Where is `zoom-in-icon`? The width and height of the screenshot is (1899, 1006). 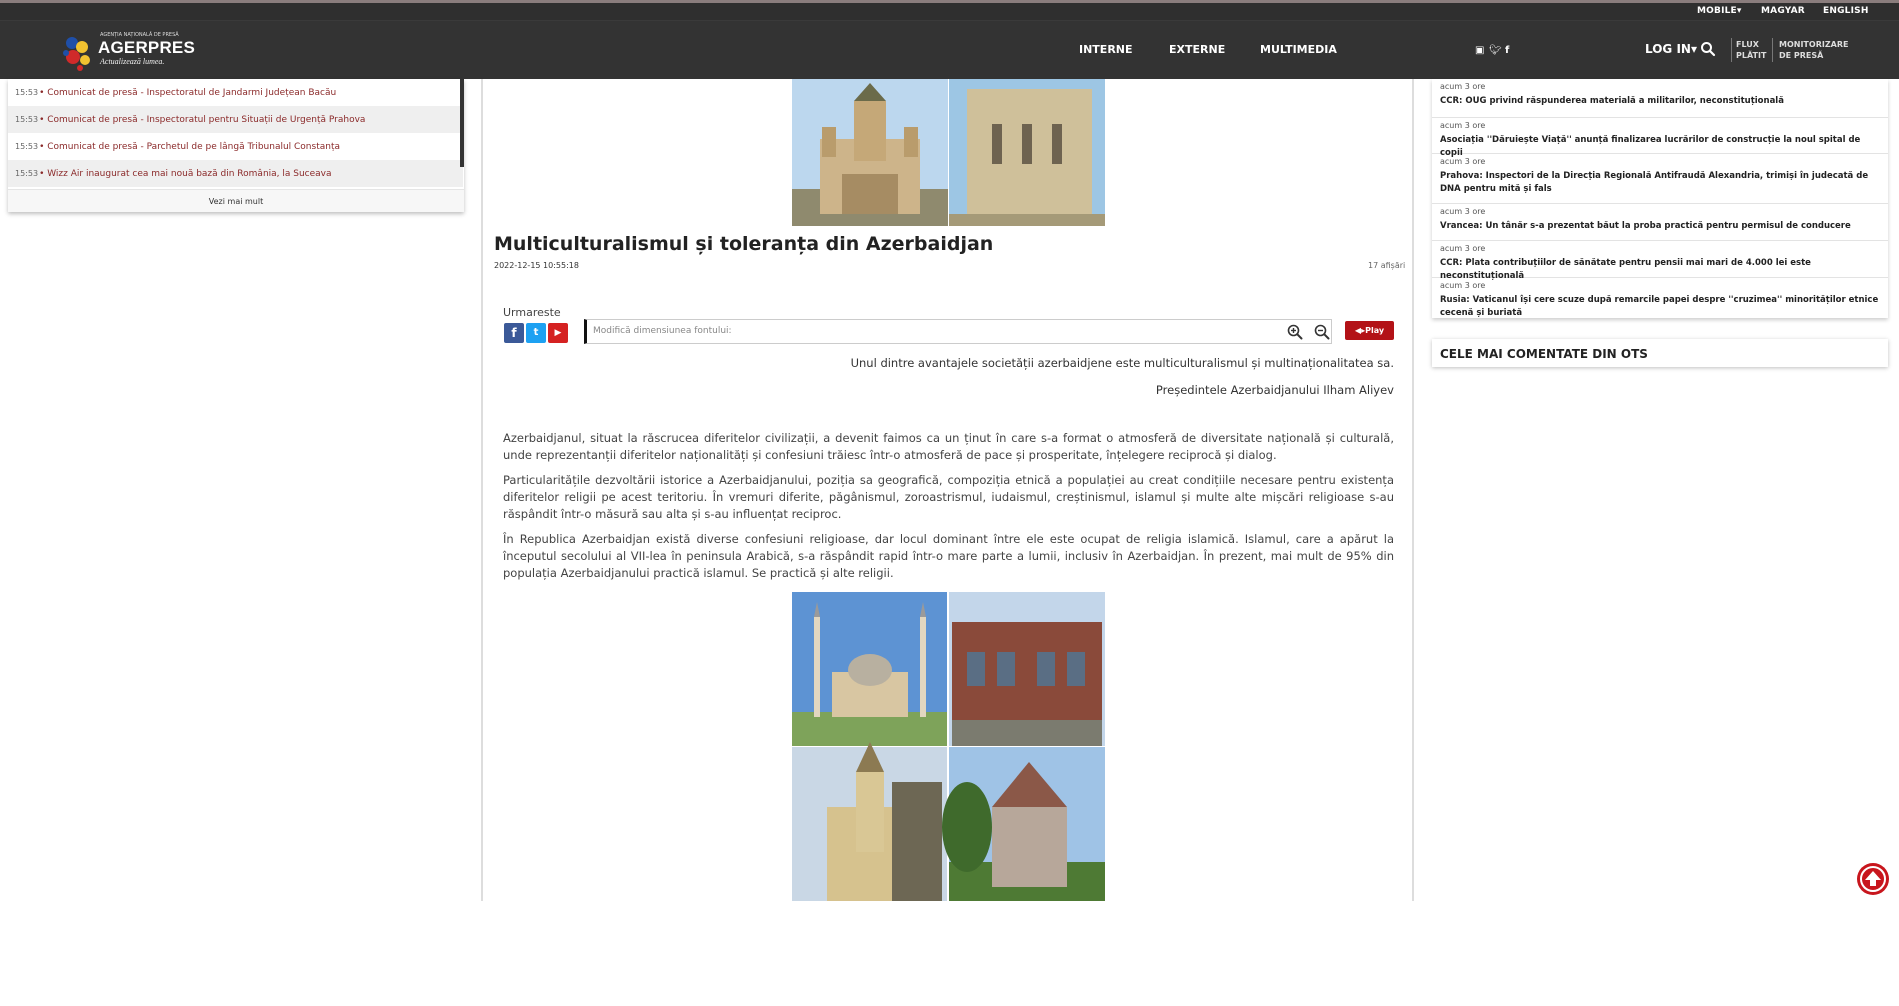
zoom-in-icon is located at coordinates (1295, 332).